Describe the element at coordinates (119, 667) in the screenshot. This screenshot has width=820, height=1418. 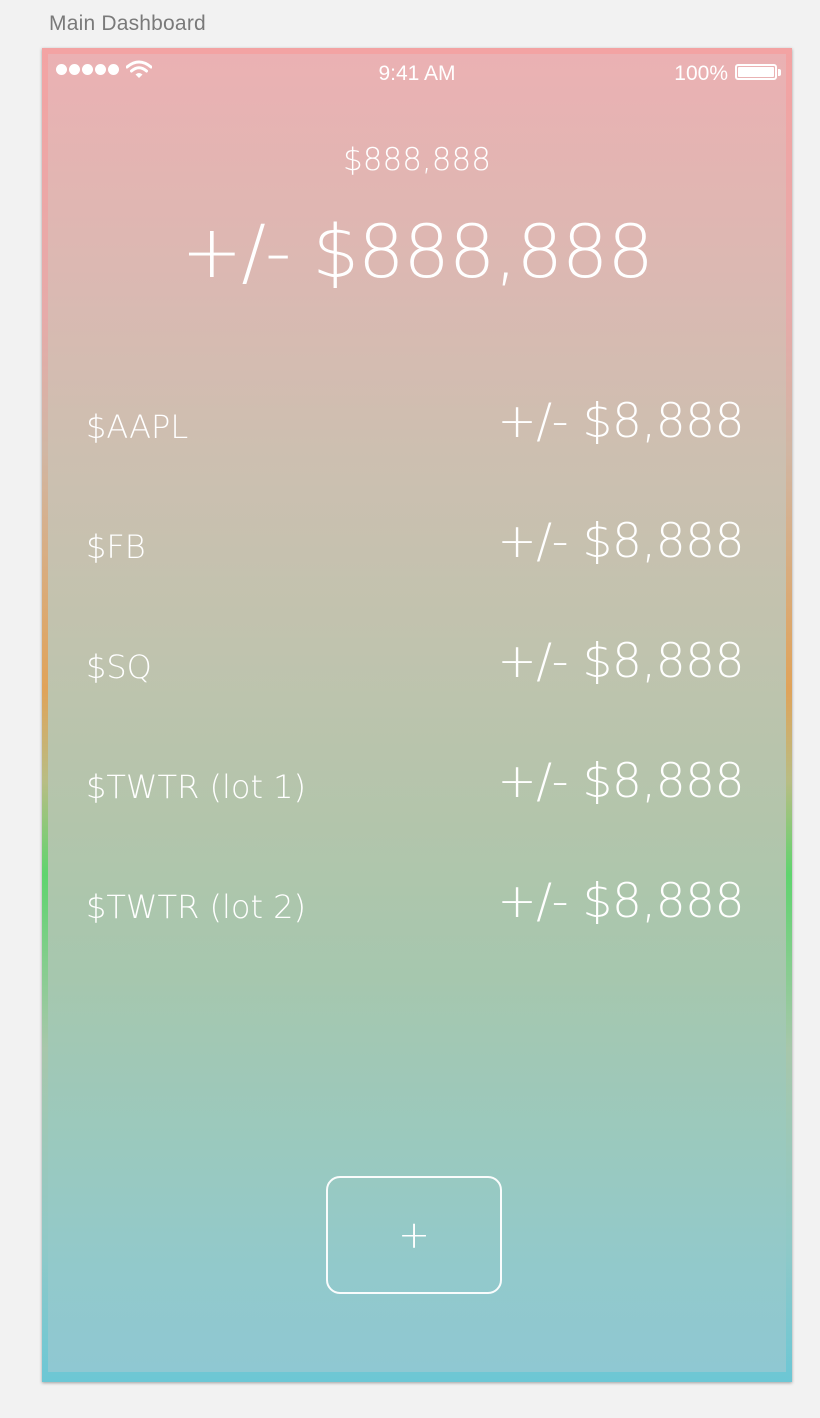
I see `holding-symbol: $SQ` at that location.